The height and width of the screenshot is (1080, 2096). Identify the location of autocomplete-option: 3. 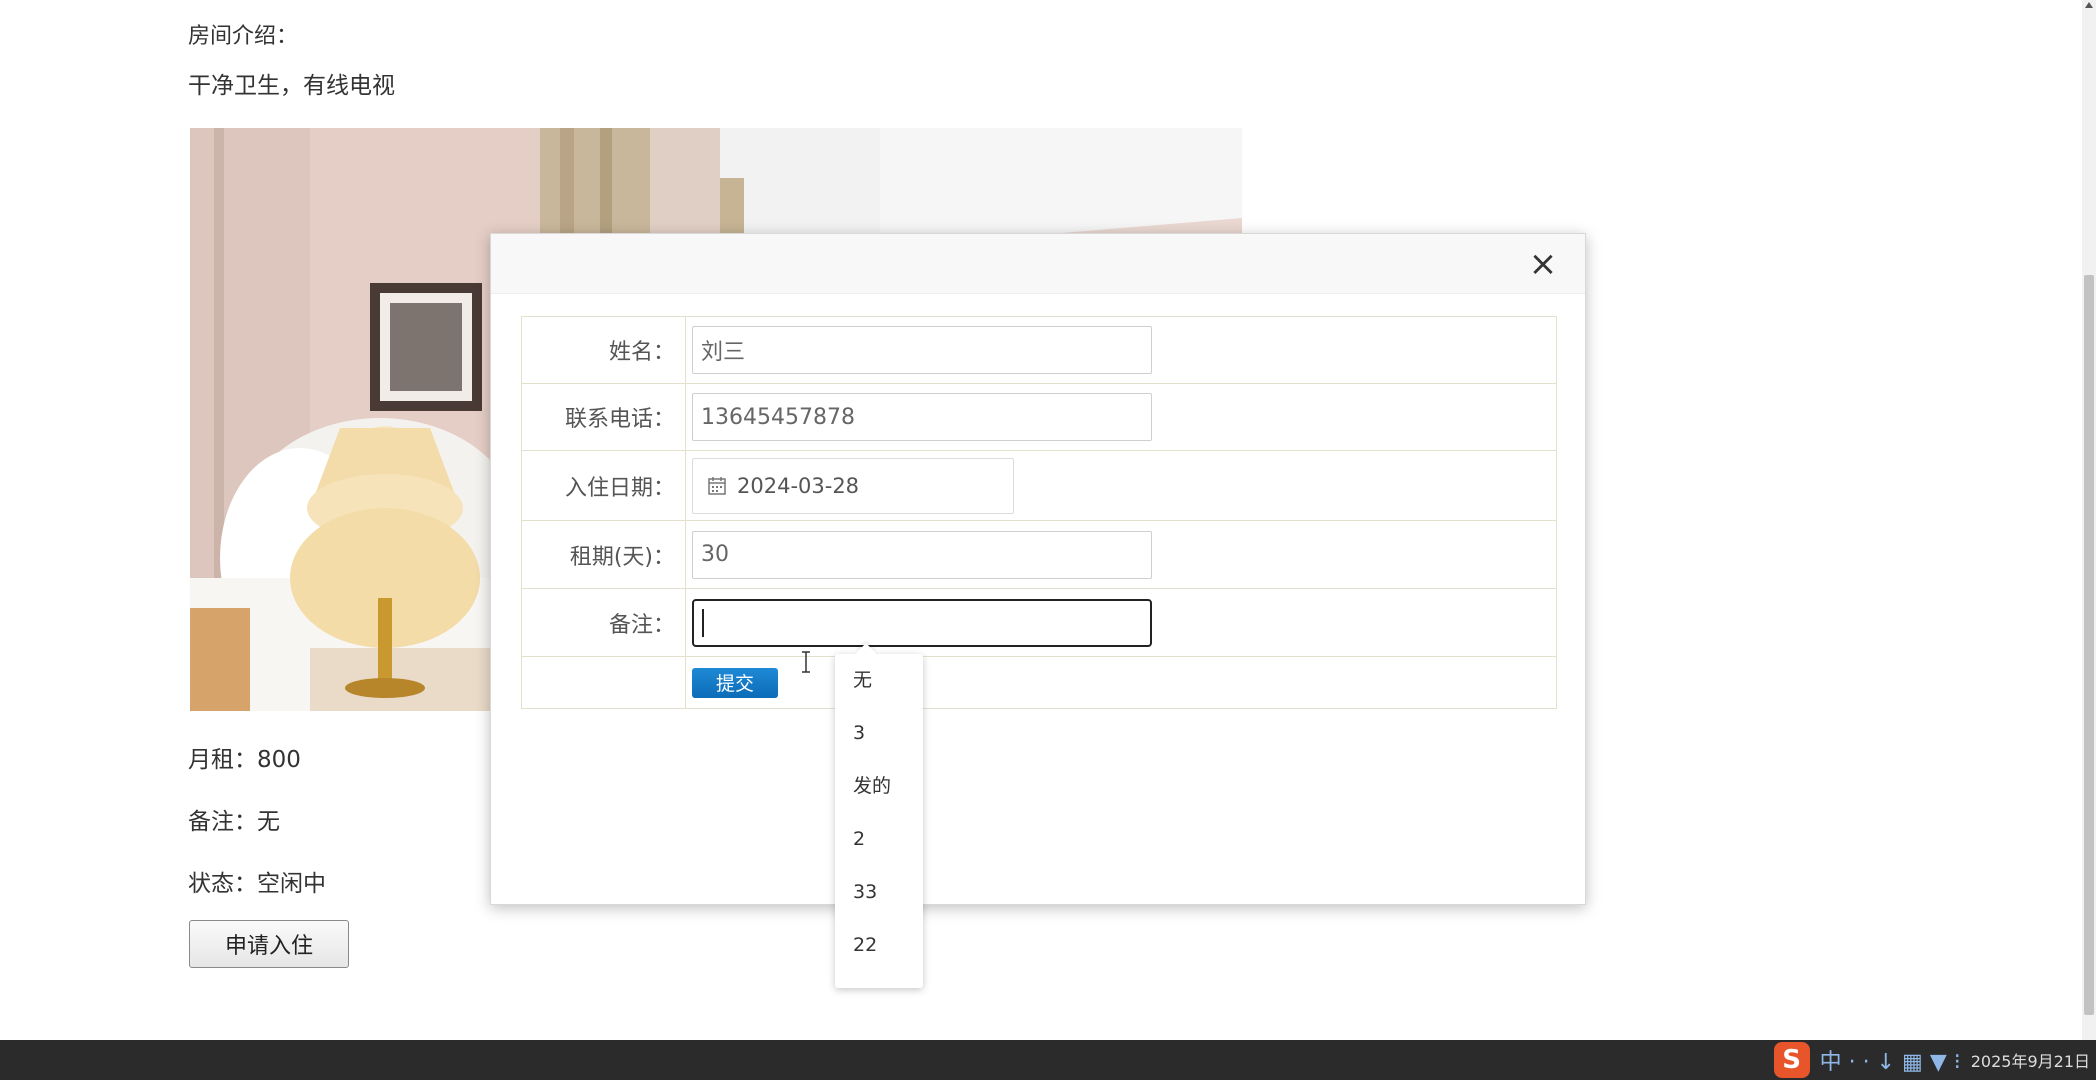
(879, 733).